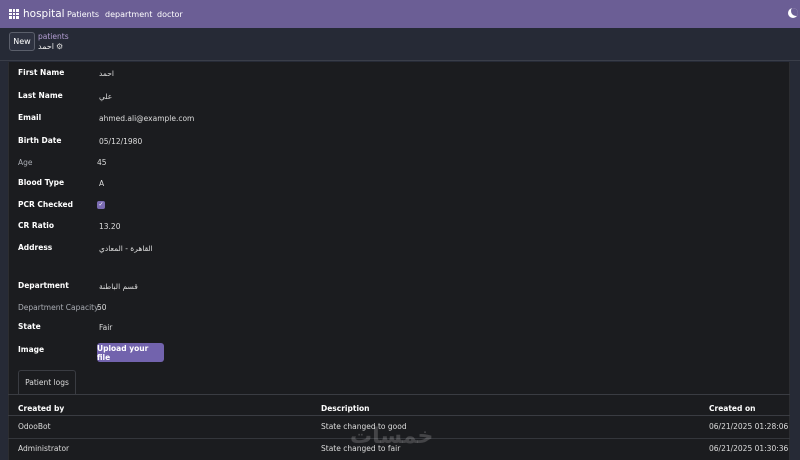 The width and height of the screenshot is (800, 460). What do you see at coordinates (44, 14) in the screenshot?
I see `app-brand: hospital` at bounding box center [44, 14].